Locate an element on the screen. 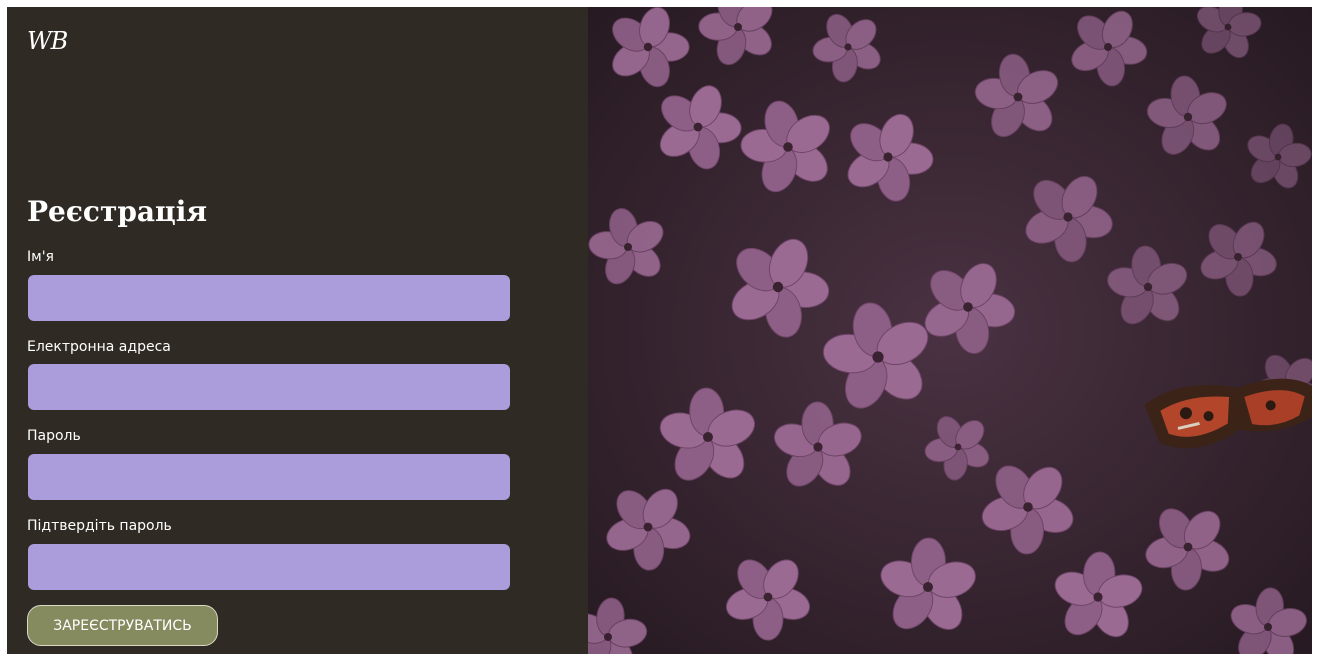 The height and width of the screenshot is (654, 1317). name-label: Ім'я is located at coordinates (40, 257).